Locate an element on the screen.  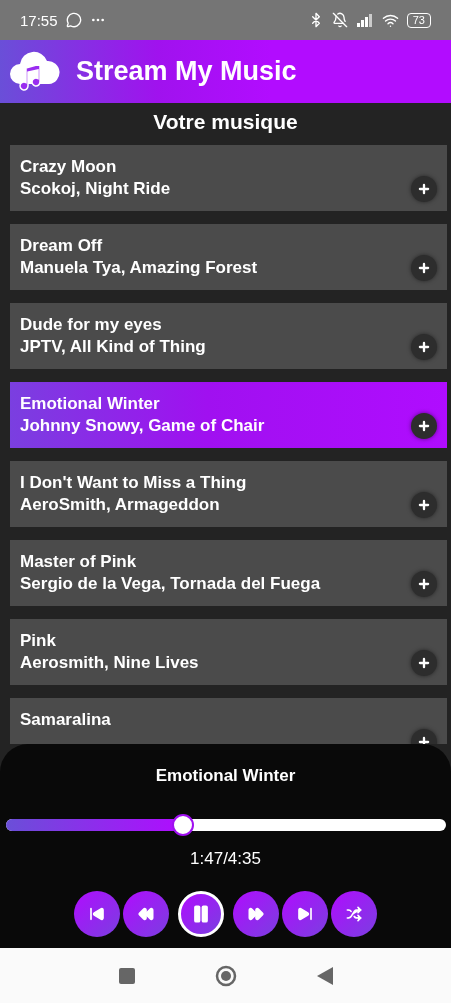
back-icon is located at coordinates (324, 975).